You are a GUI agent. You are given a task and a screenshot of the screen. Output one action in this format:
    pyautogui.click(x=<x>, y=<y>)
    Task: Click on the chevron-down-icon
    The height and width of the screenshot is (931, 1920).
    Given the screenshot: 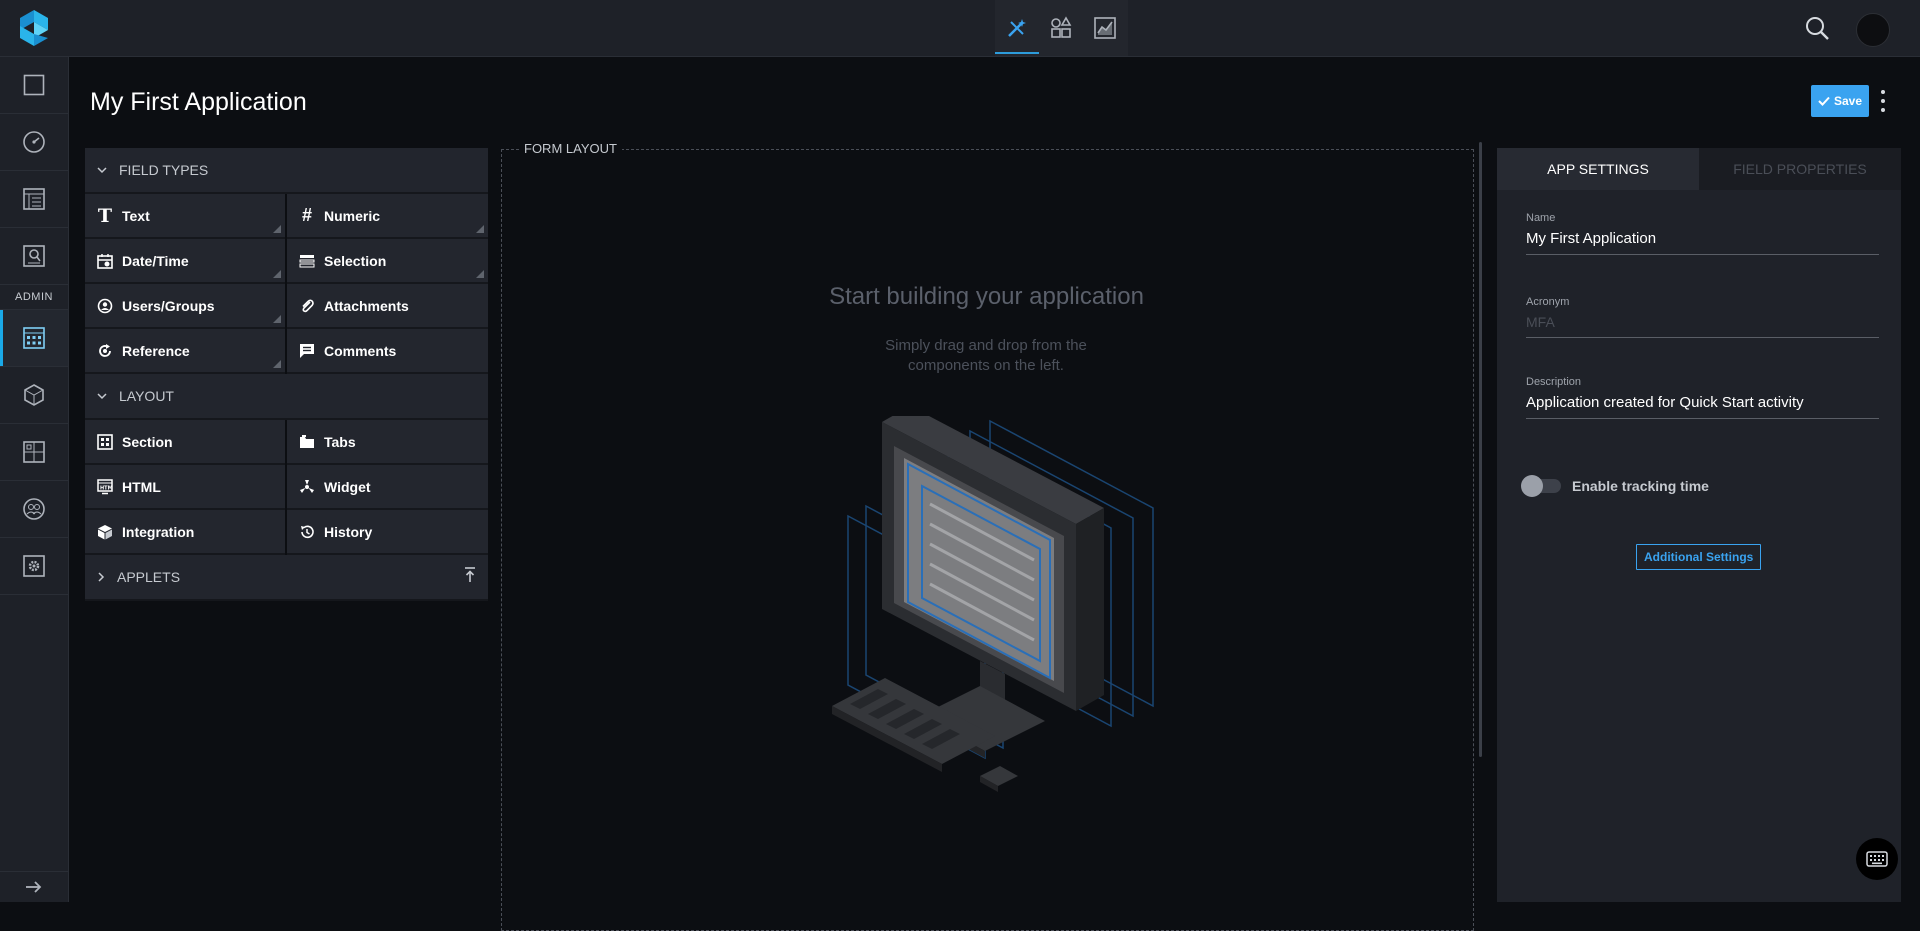 What is the action you would take?
    pyautogui.click(x=102, y=170)
    